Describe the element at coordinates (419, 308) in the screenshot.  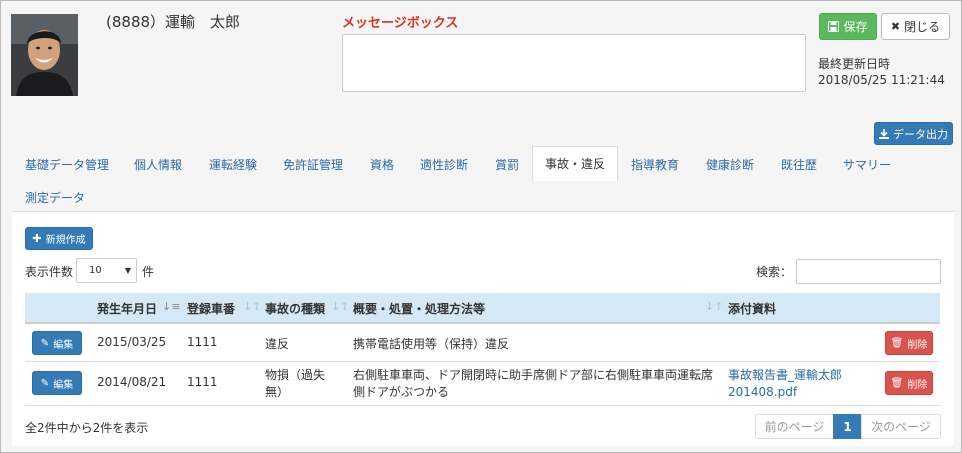
I see `column-header-summary: 概要・処置・処理方法等` at that location.